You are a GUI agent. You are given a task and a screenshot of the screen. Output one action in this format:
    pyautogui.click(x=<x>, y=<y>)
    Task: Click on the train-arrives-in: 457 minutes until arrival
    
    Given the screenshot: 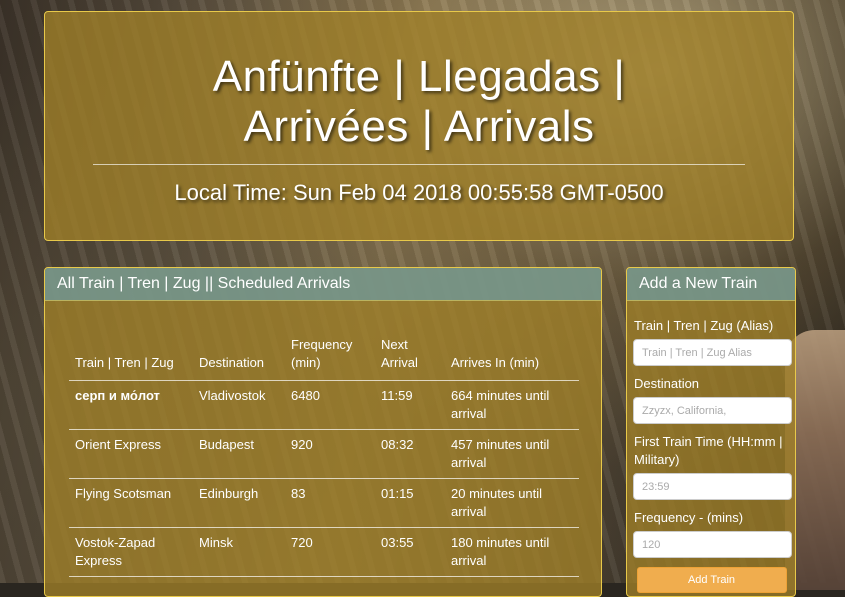 What is the action you would take?
    pyautogui.click(x=512, y=454)
    